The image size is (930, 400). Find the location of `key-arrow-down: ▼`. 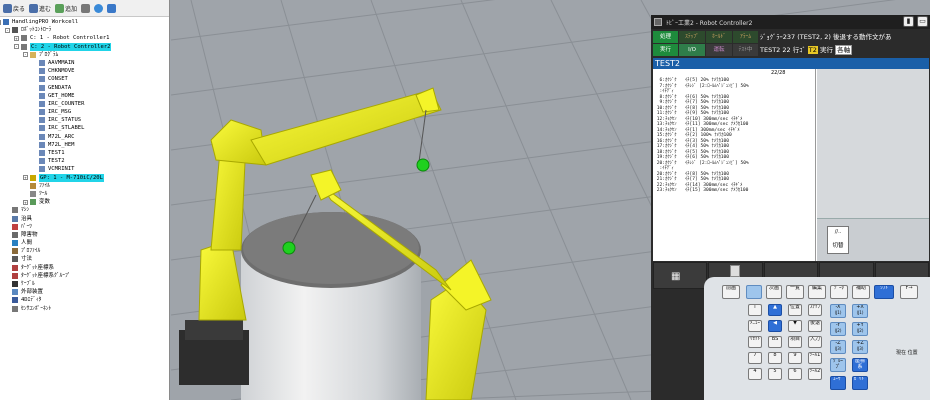

key-arrow-down: ▼ is located at coordinates (795, 326).